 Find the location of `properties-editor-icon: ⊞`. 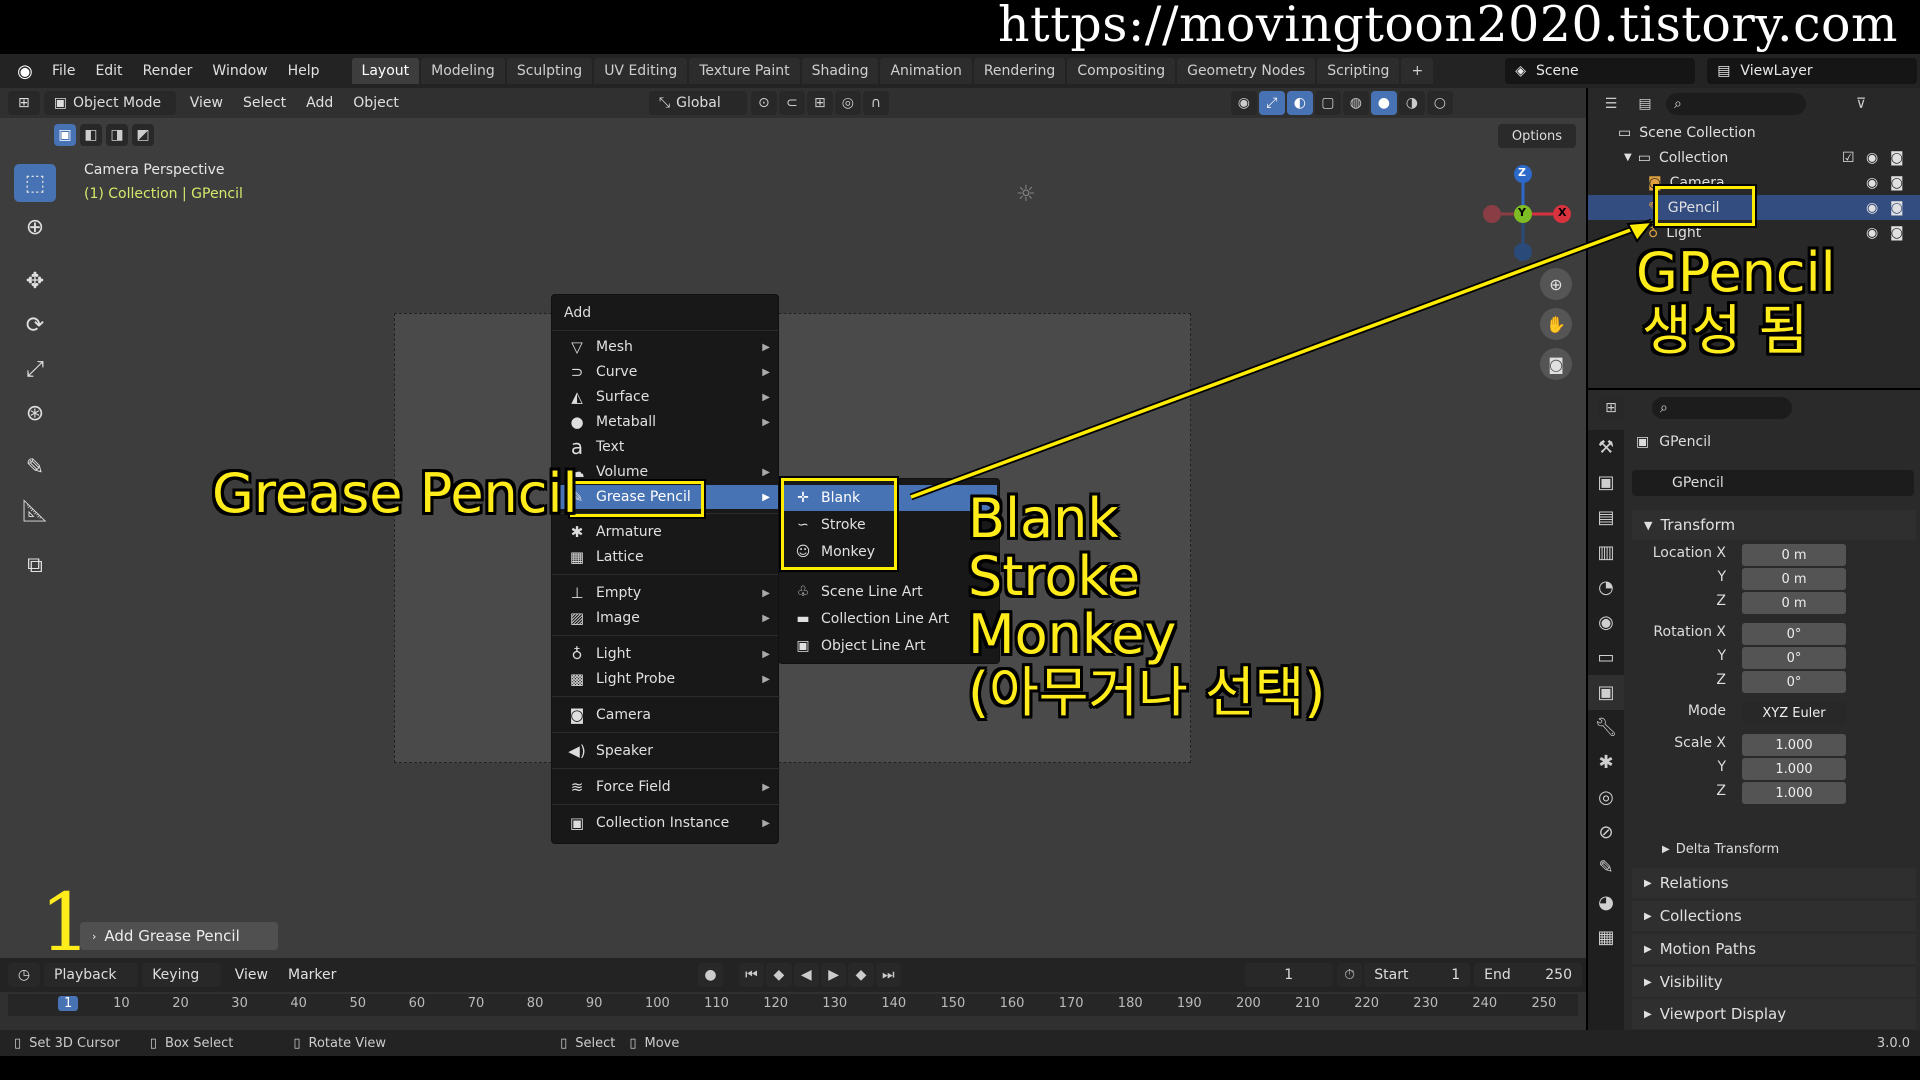

properties-editor-icon: ⊞ is located at coordinates (1611, 408).